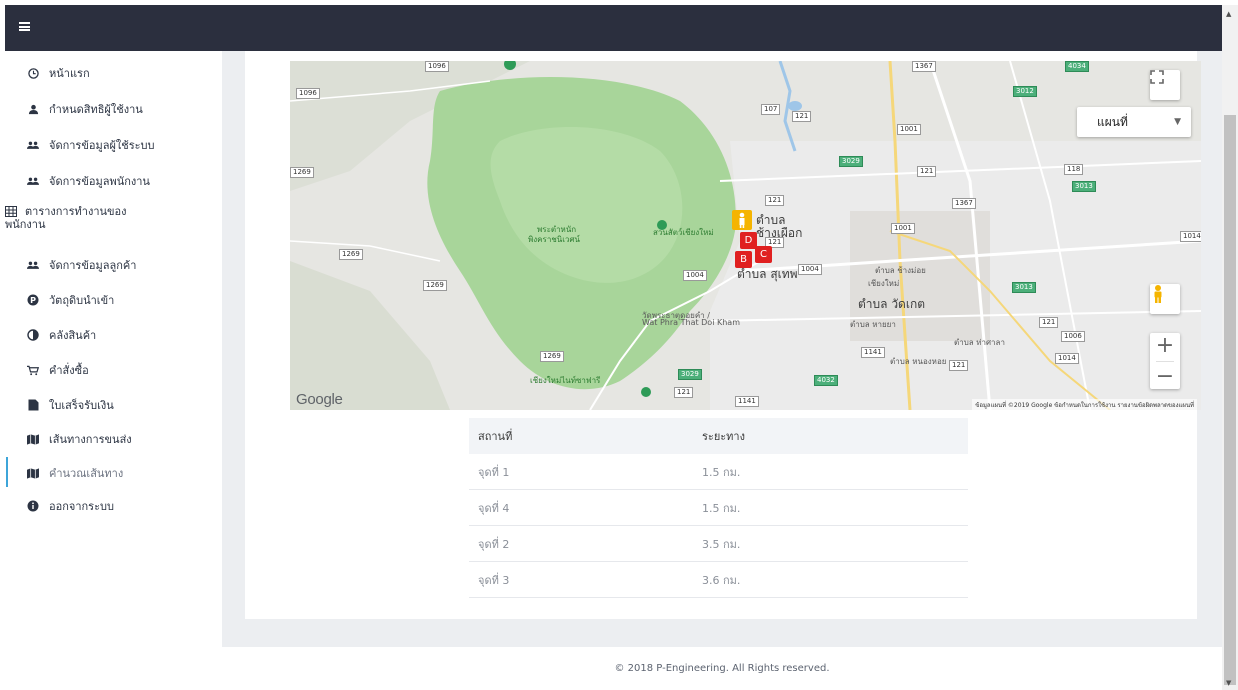  Describe the element at coordinates (1025, 91) in the screenshot. I see `road-shield: 3012` at that location.